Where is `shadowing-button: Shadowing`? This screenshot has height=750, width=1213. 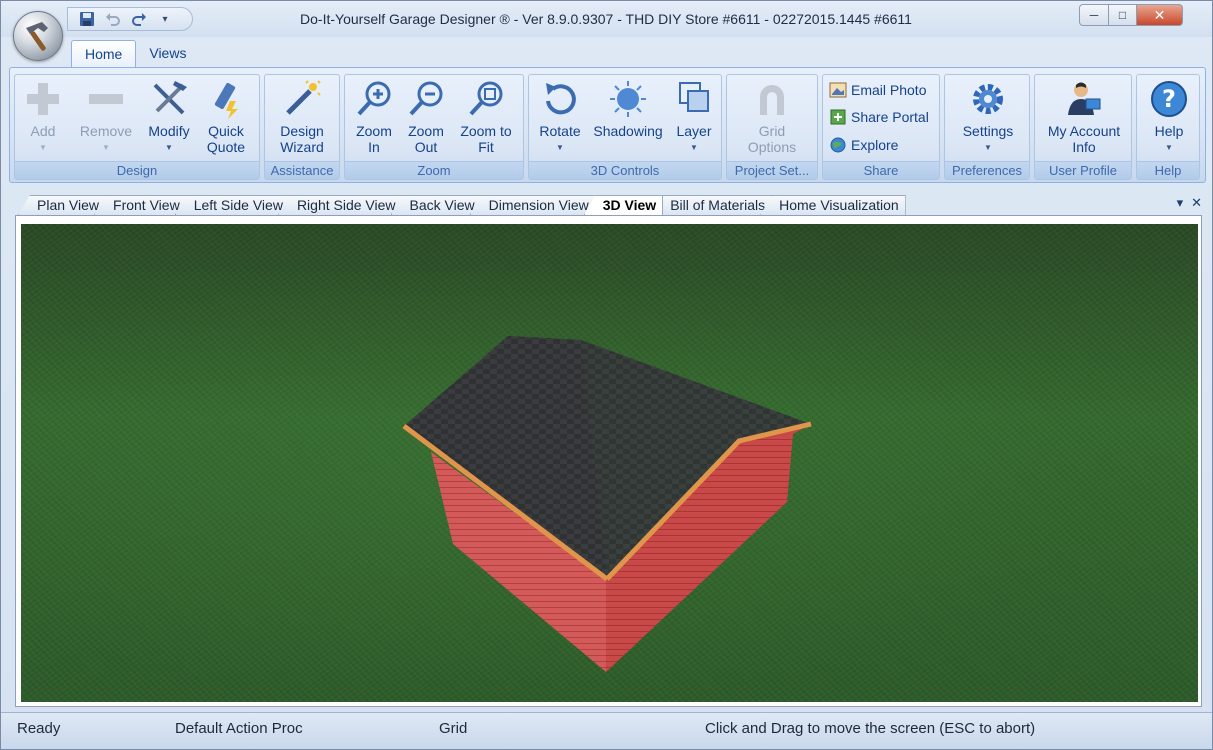 shadowing-button: Shadowing is located at coordinates (628, 108).